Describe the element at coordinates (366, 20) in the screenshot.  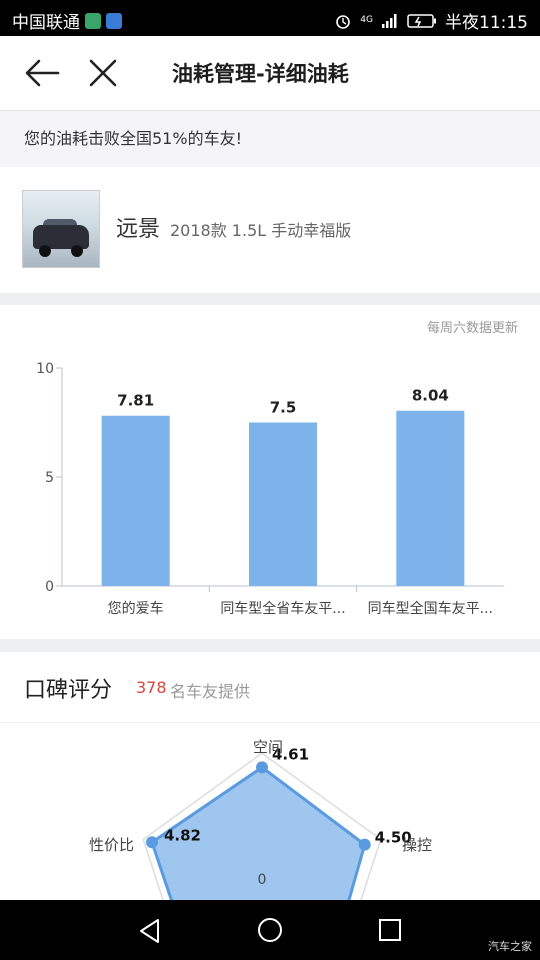
I see `network-type: 4G` at that location.